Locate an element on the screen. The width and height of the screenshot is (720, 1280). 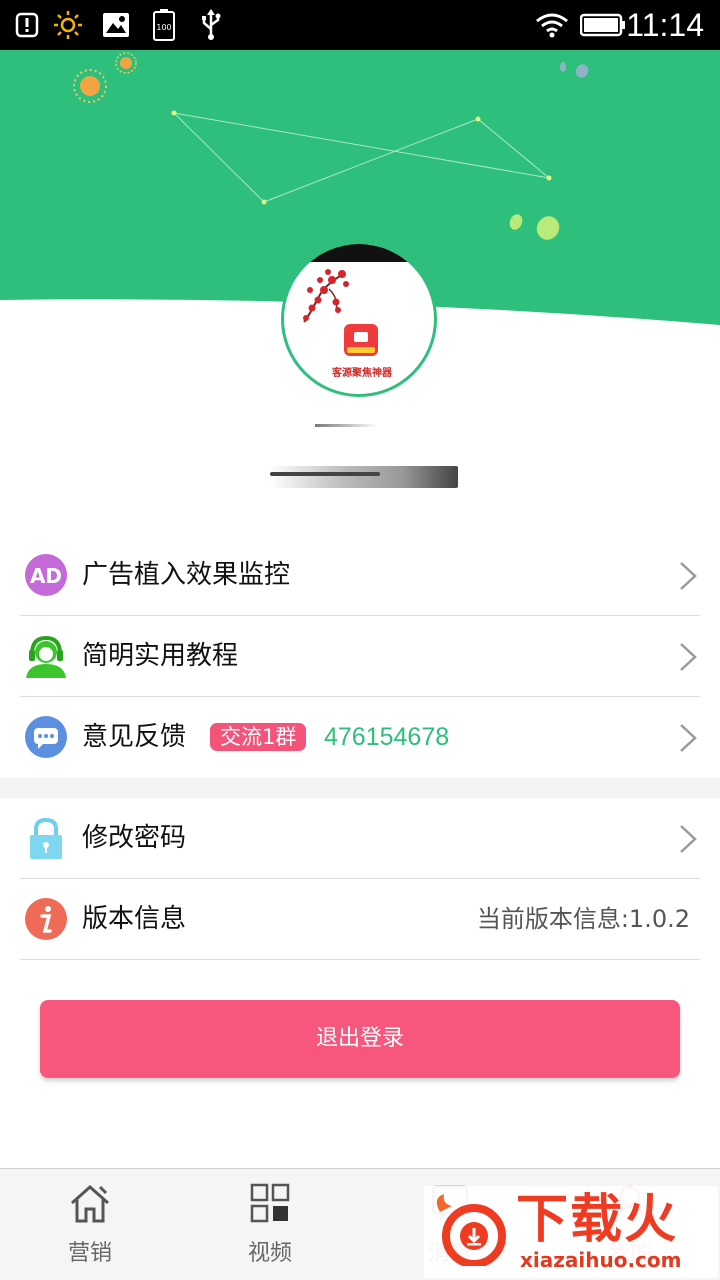
divider is located at coordinates (360, 959).